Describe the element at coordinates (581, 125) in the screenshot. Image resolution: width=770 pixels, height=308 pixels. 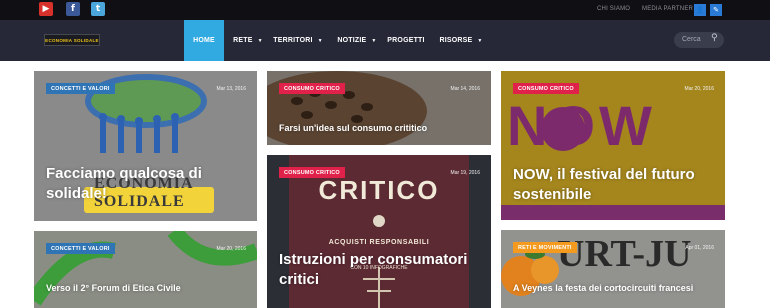
I see `image-lettering: NOW` at that location.